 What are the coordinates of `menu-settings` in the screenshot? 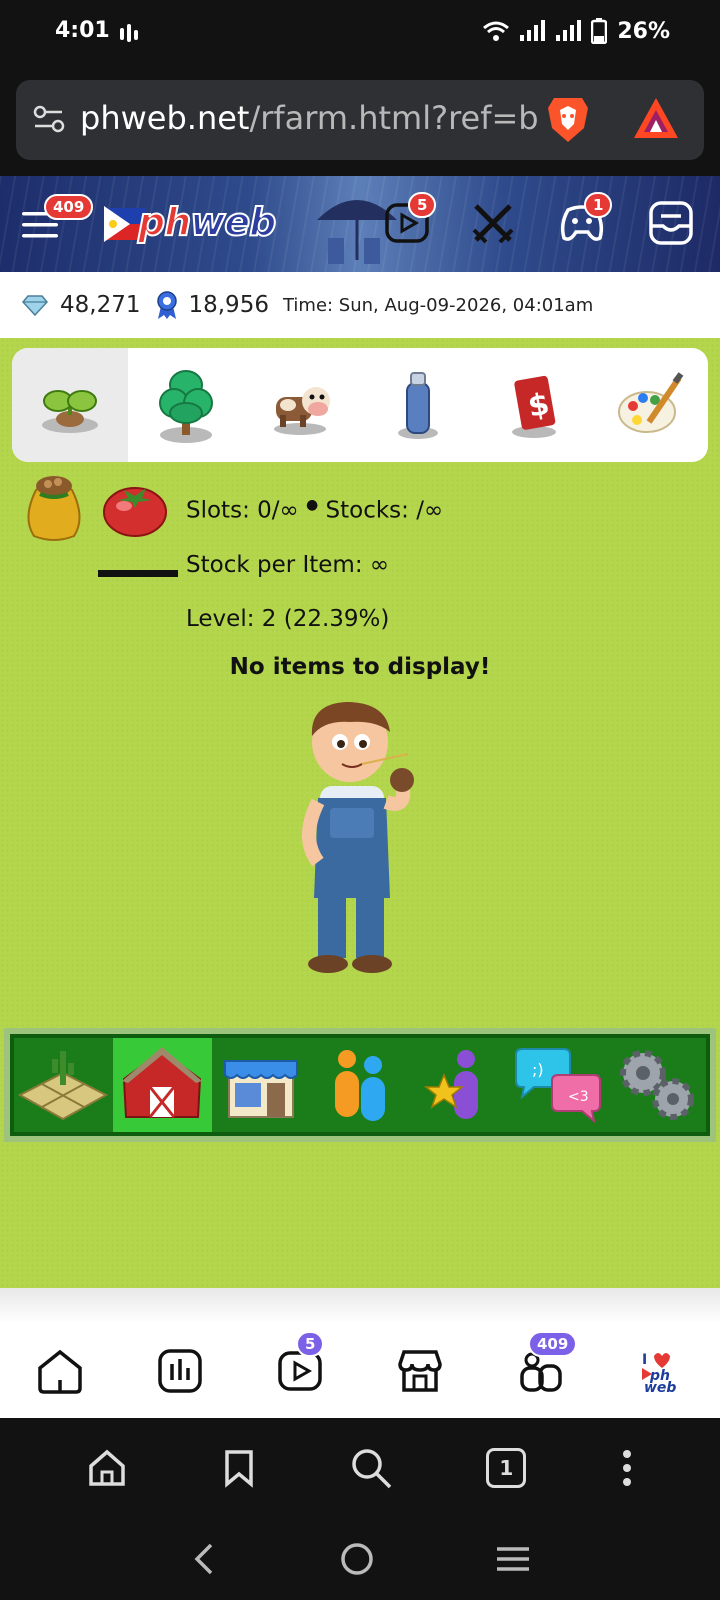 It's located at (656, 1085).